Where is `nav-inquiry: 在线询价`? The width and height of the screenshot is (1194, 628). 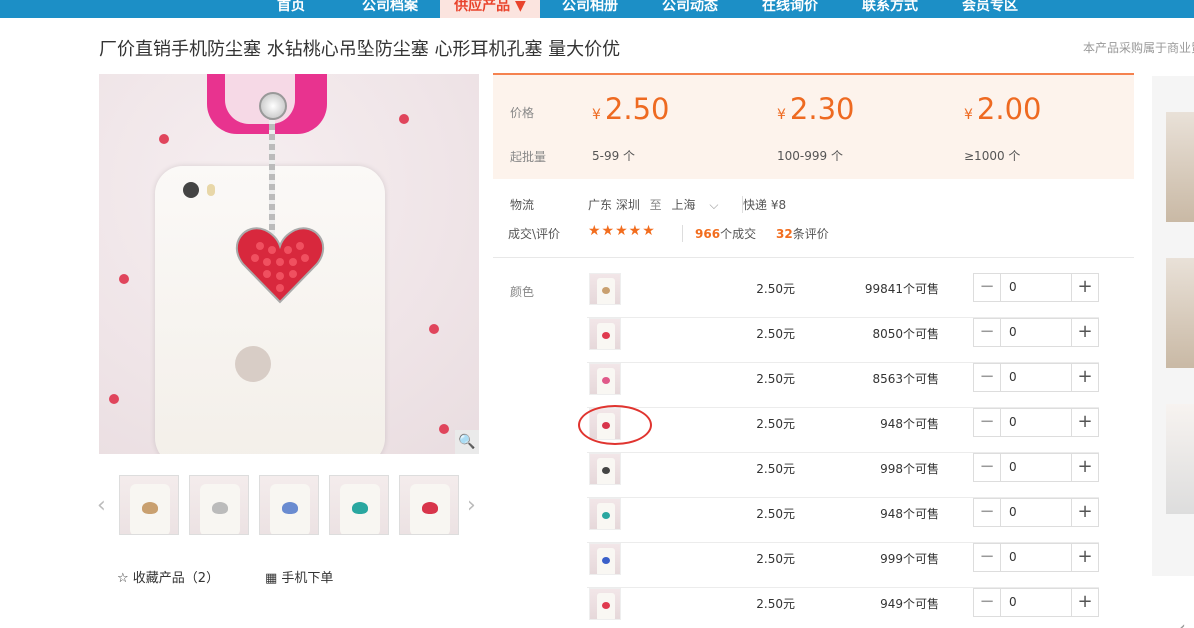 nav-inquiry: 在线询价 is located at coordinates (790, 9).